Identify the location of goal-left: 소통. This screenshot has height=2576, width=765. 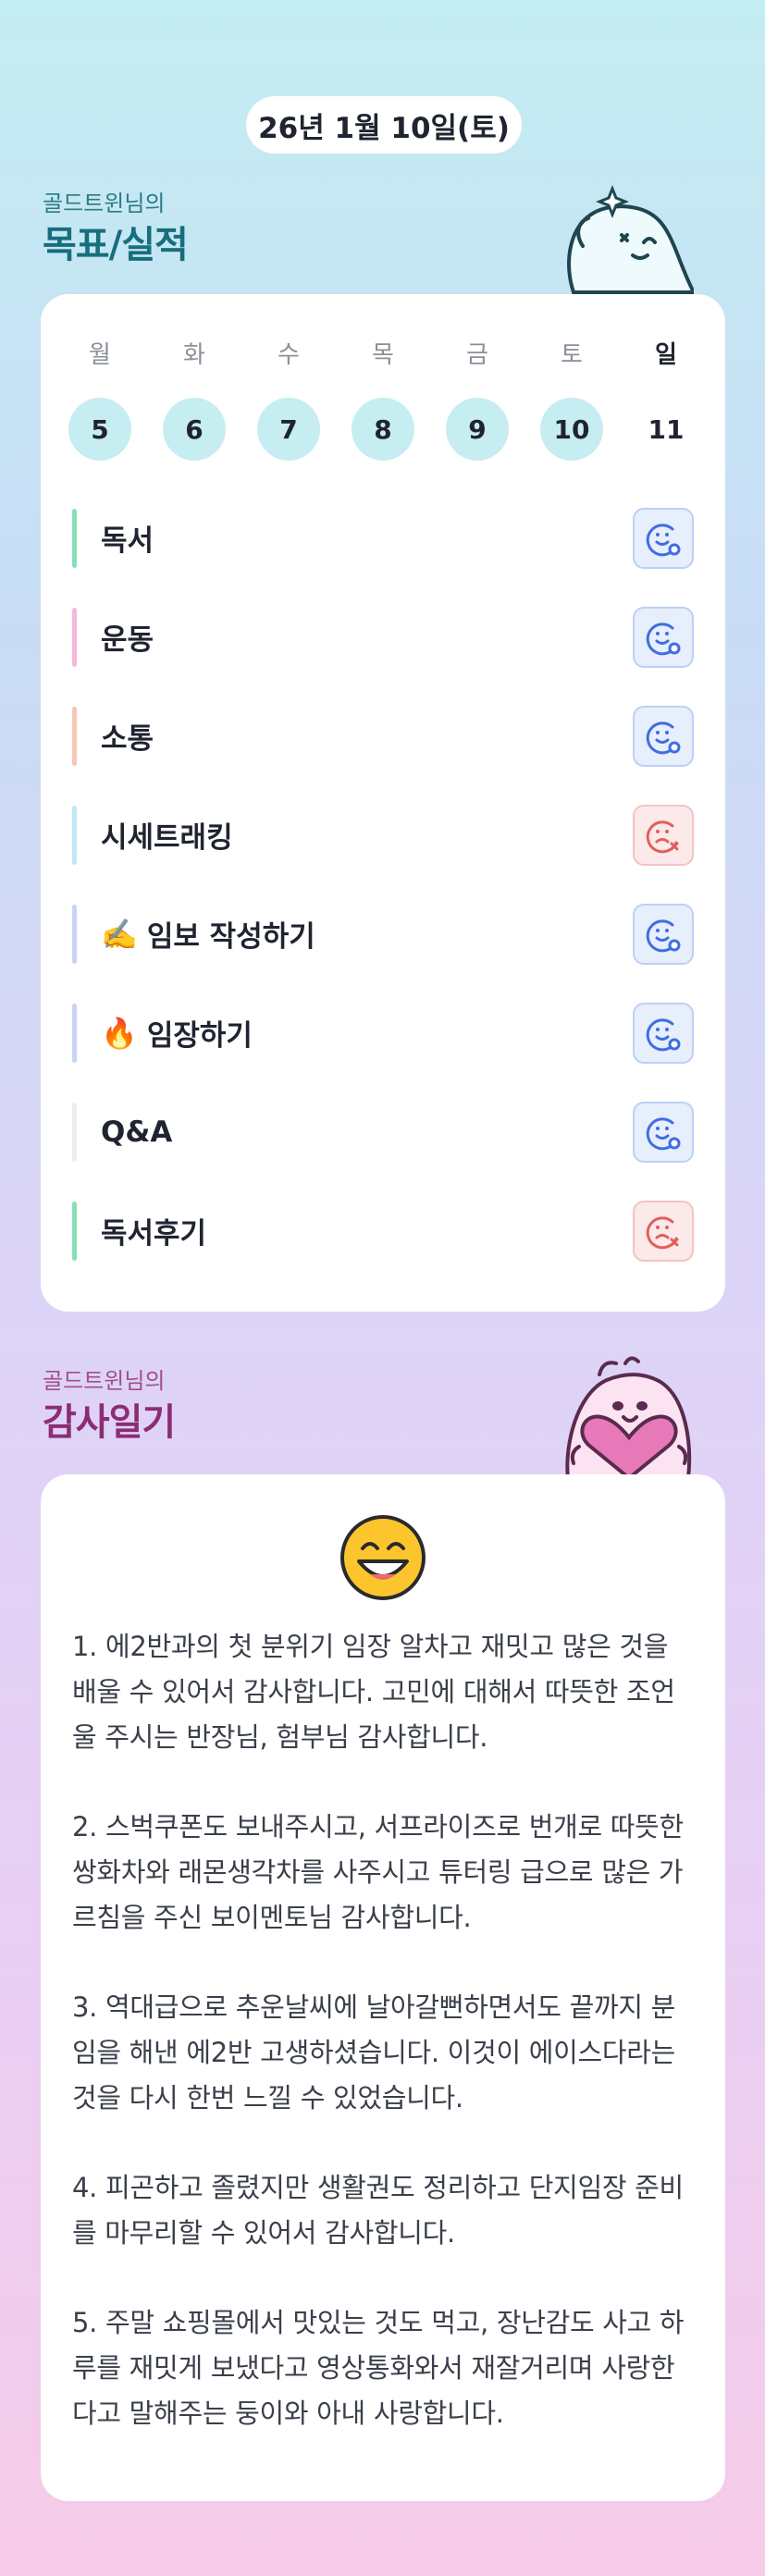
(113, 736).